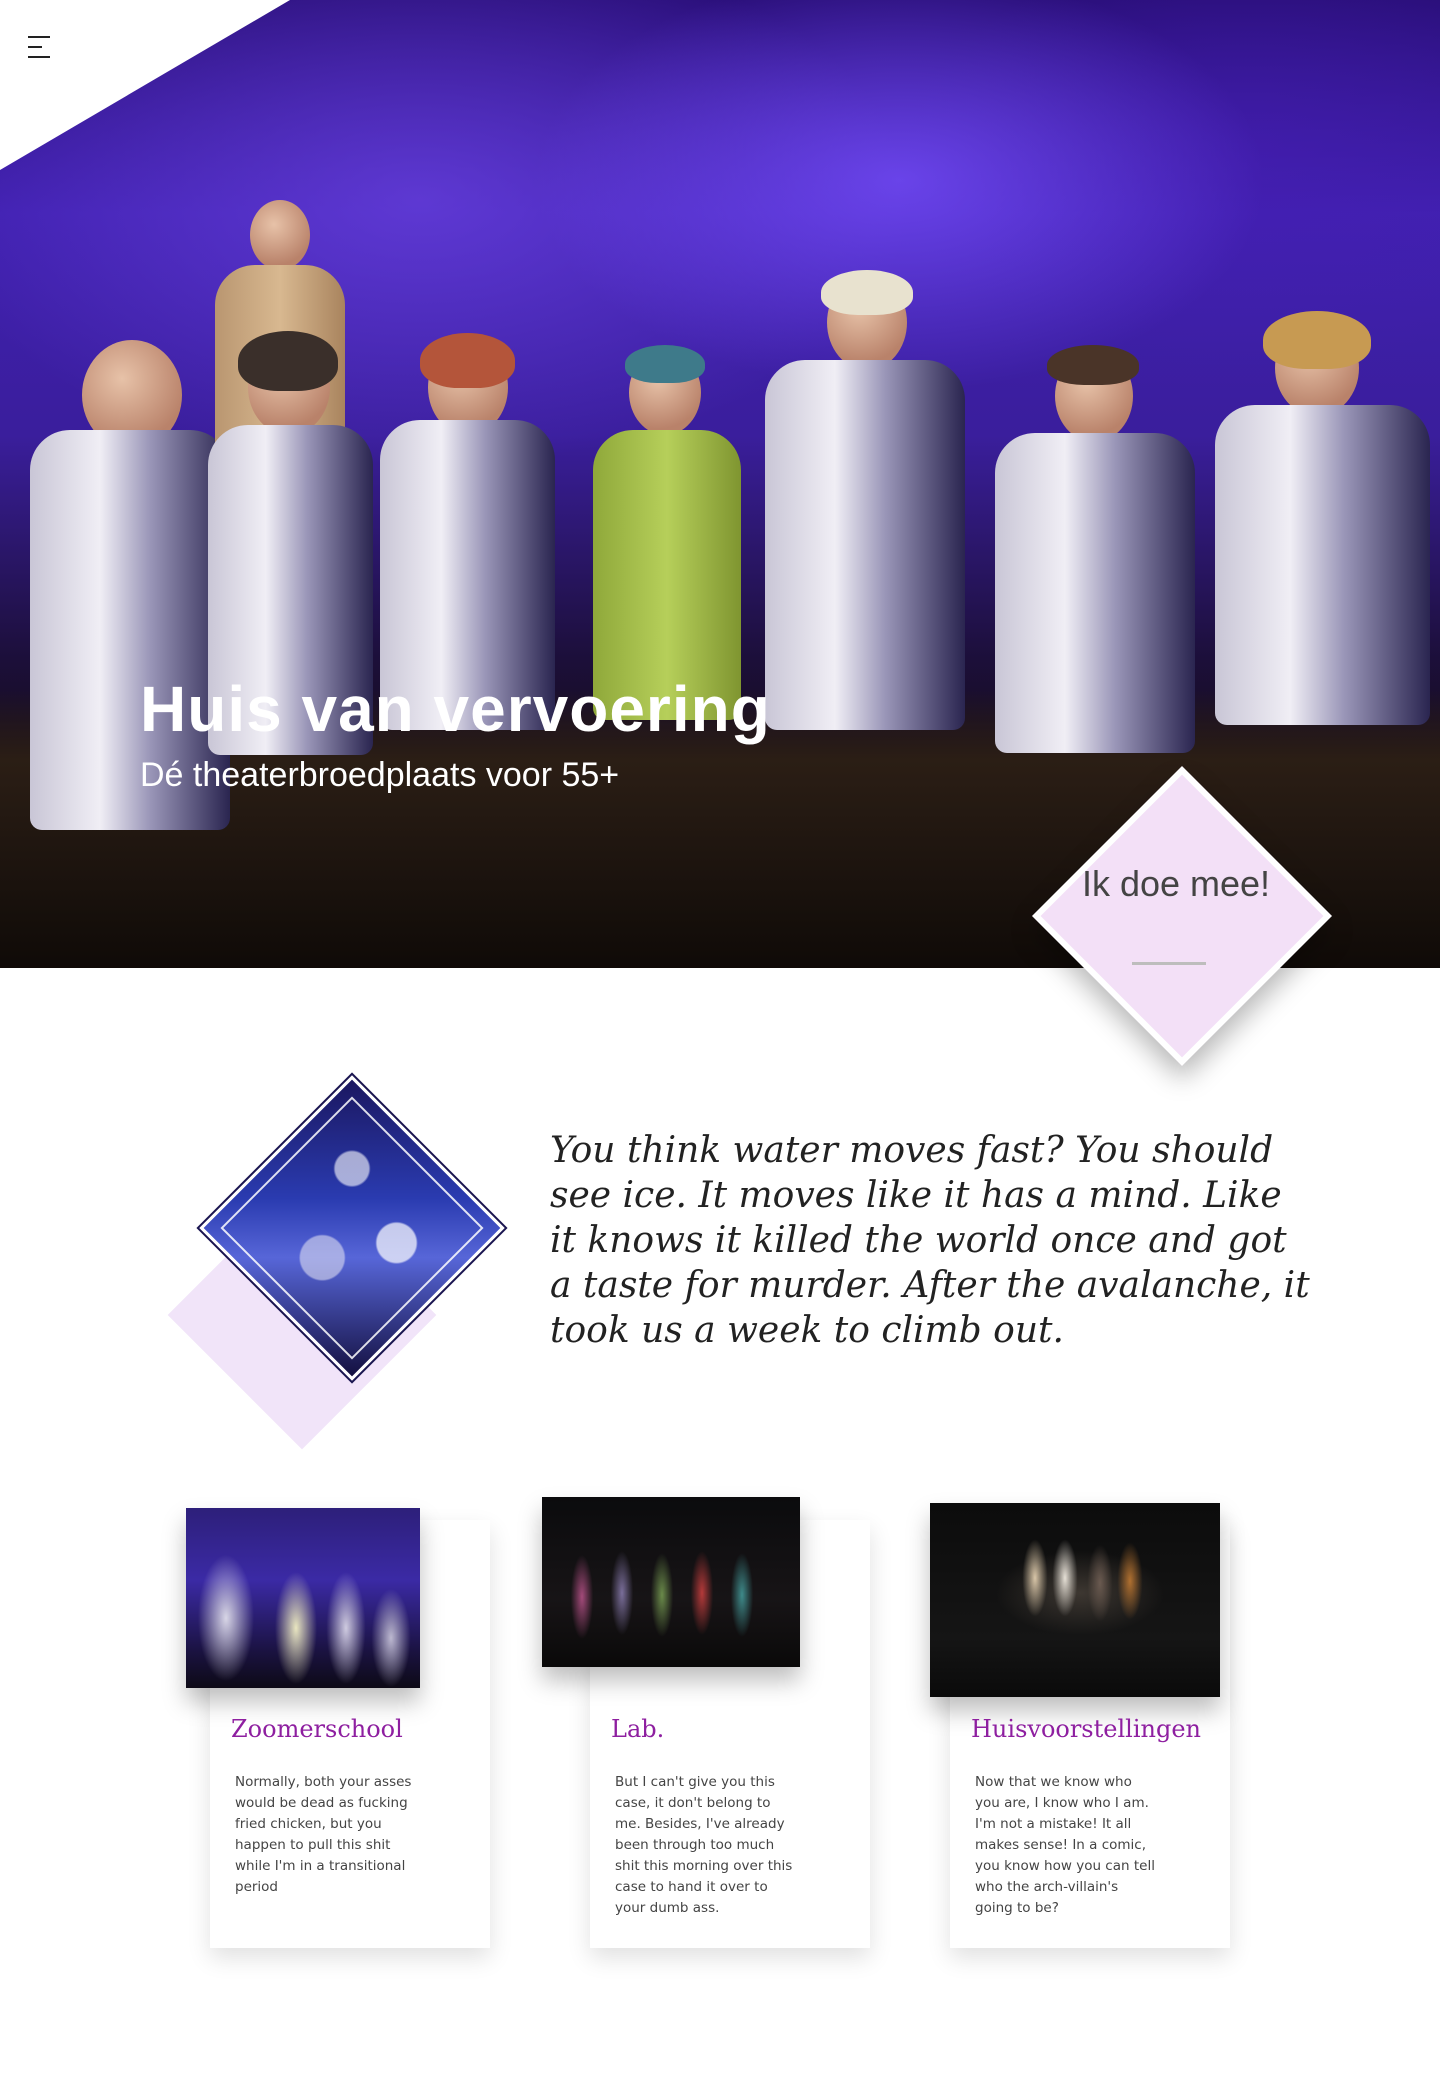  Describe the element at coordinates (1169, 963) in the screenshot. I see `cta-underline` at that location.